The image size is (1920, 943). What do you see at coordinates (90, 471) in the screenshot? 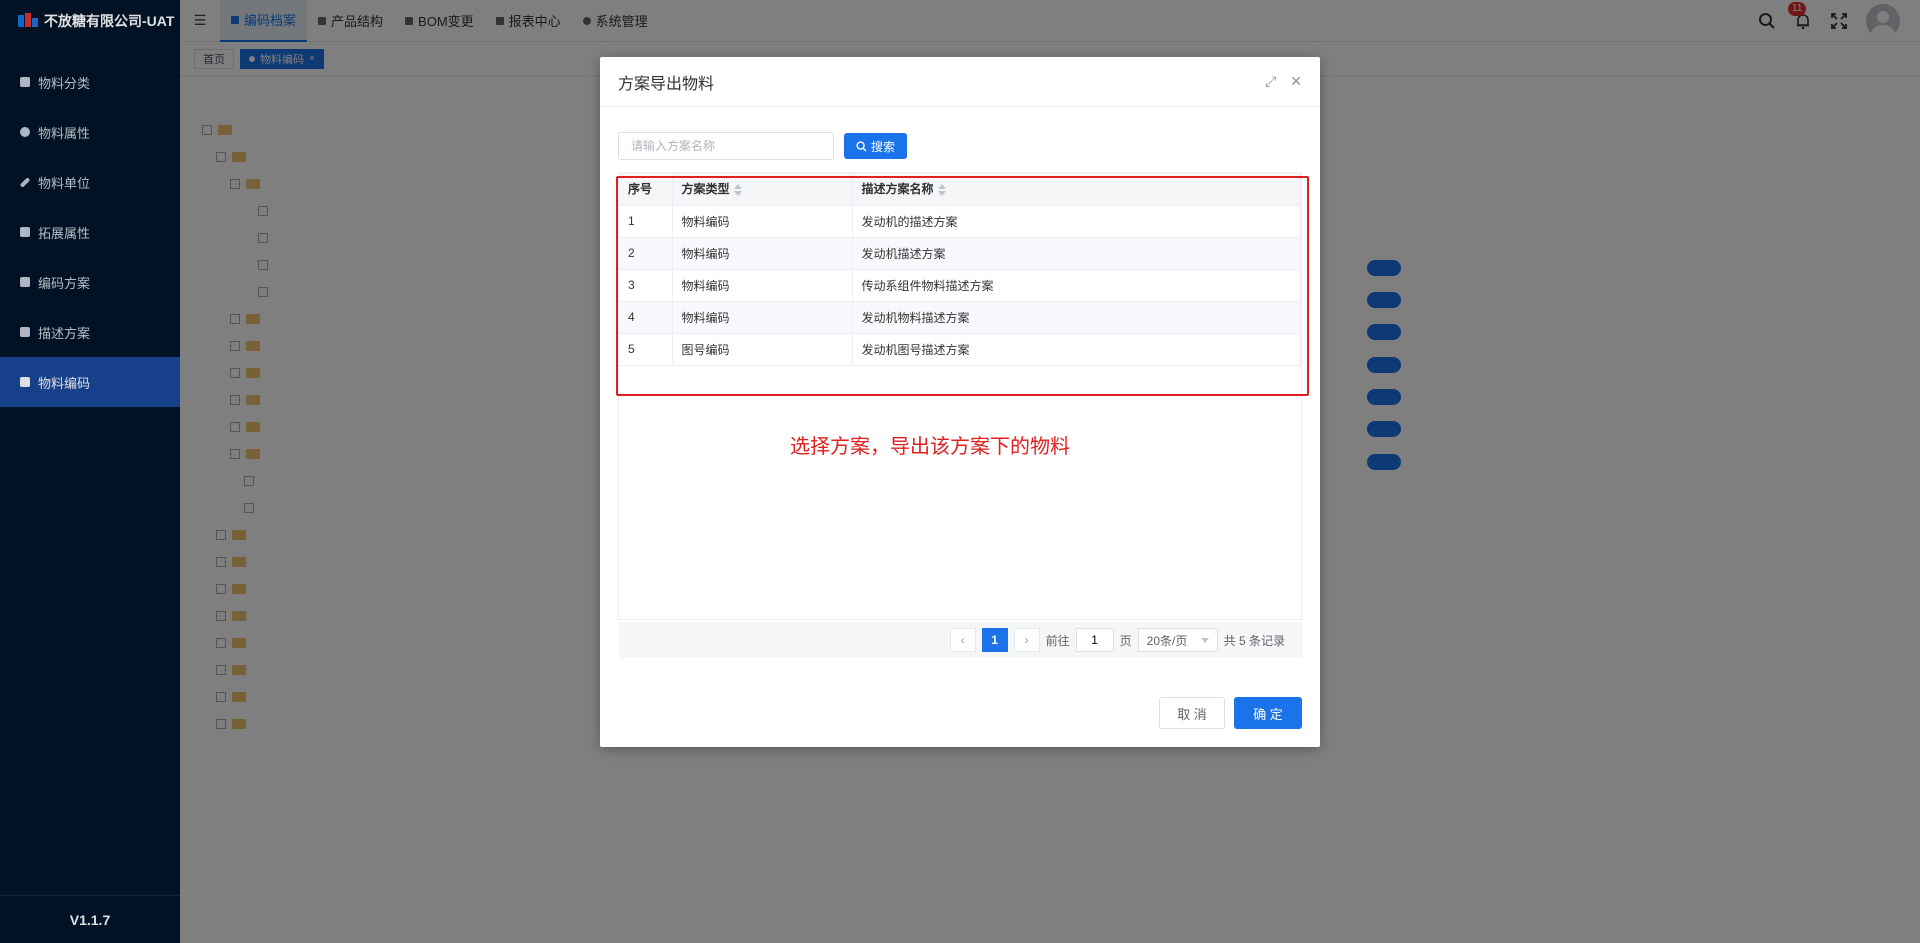
I see `sidebar-overlay` at bounding box center [90, 471].